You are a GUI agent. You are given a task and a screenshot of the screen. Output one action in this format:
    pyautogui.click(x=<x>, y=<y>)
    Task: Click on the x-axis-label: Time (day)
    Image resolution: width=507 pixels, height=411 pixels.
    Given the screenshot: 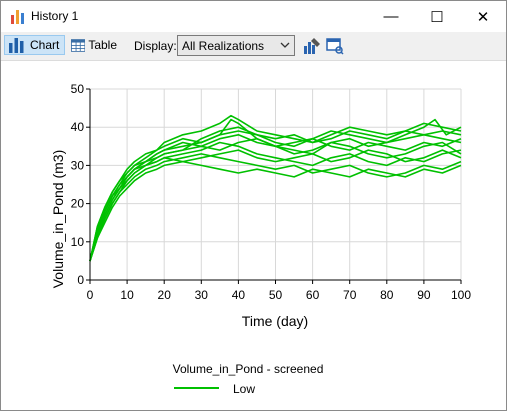 What is the action you would take?
    pyautogui.click(x=275, y=321)
    